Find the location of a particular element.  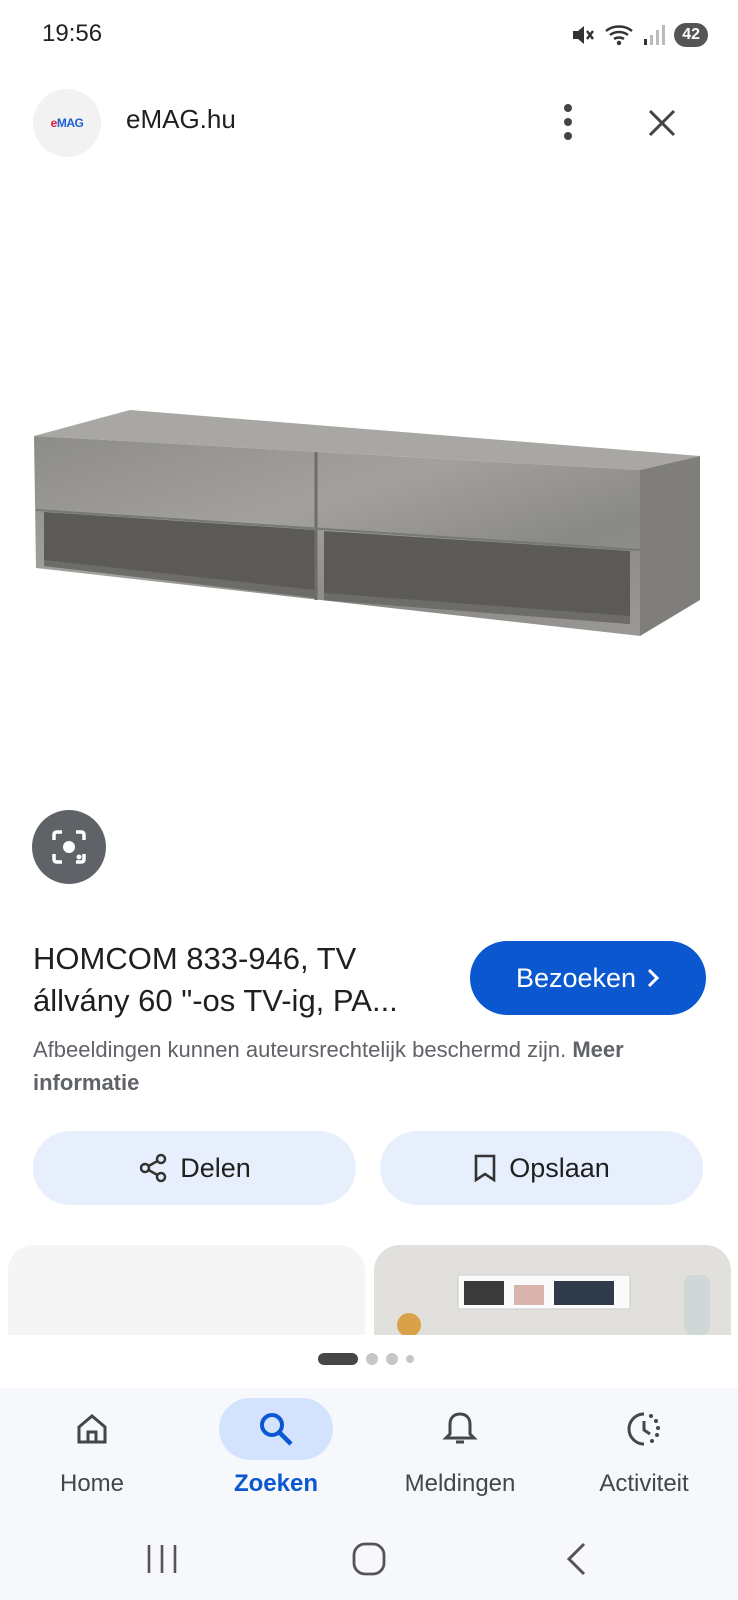

more-options-button is located at coordinates (568, 122).